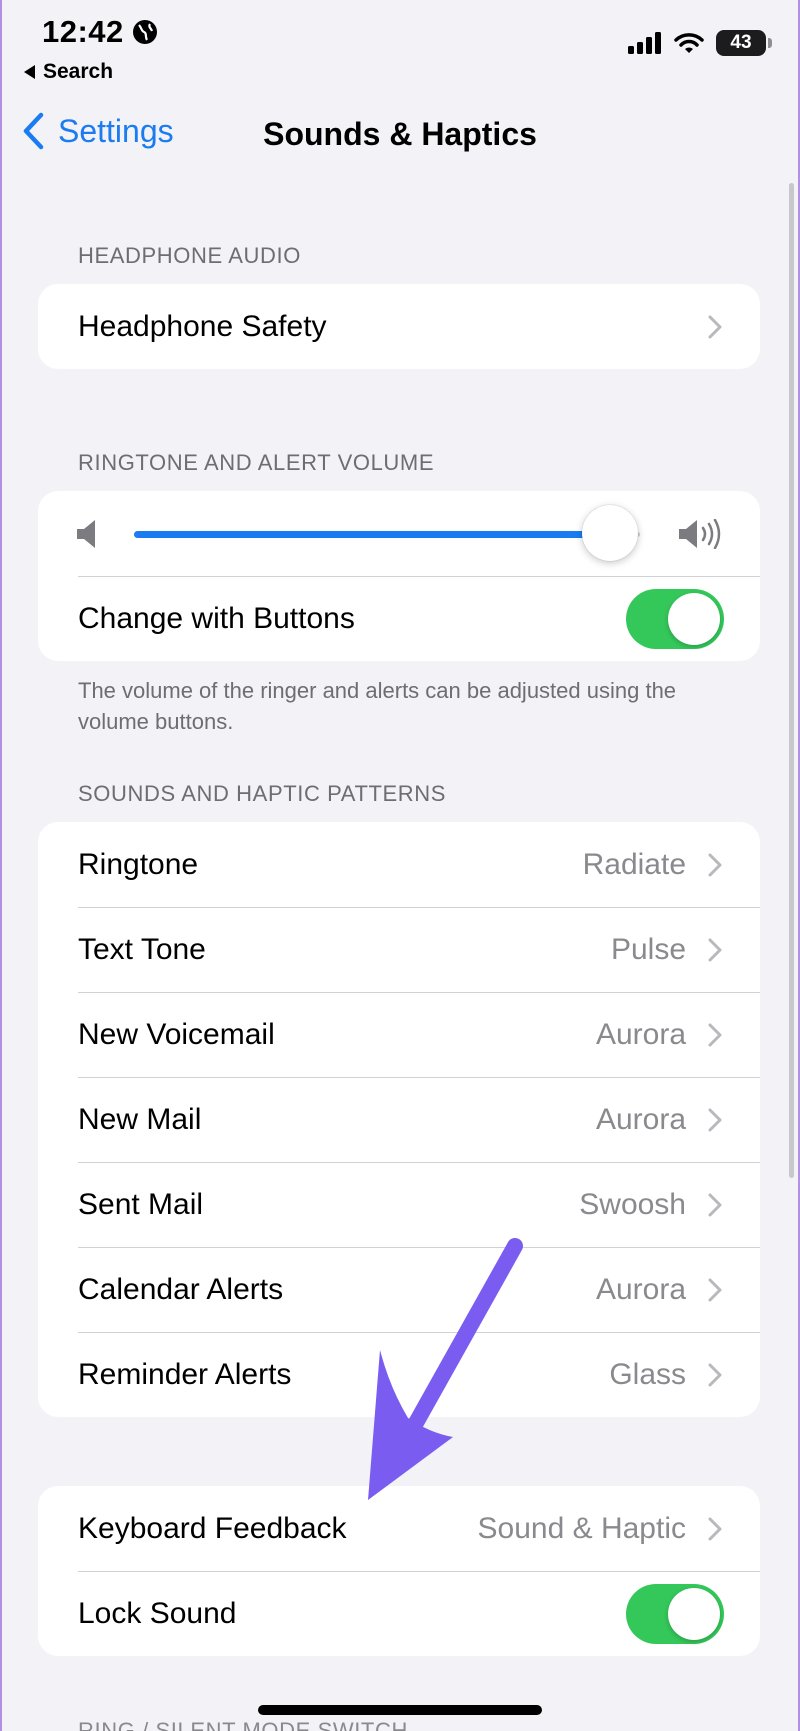 Image resolution: width=800 pixels, height=1731 pixels. I want to click on battery-level: 43, so click(741, 42).